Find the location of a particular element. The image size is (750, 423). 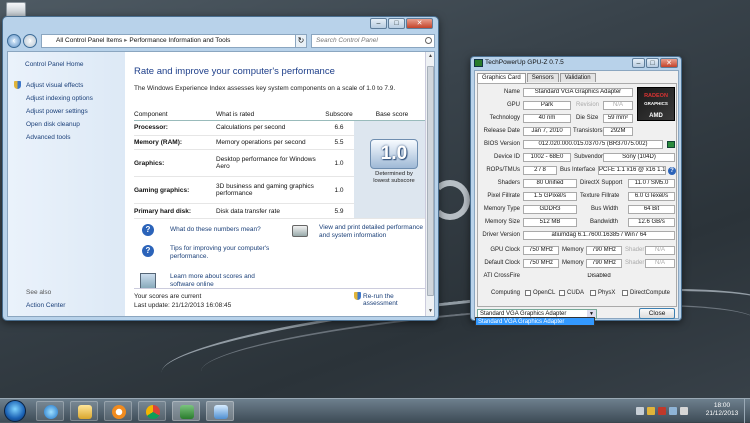

base-score-caption: Determined by lowest subscore is located at coordinates (394, 177).